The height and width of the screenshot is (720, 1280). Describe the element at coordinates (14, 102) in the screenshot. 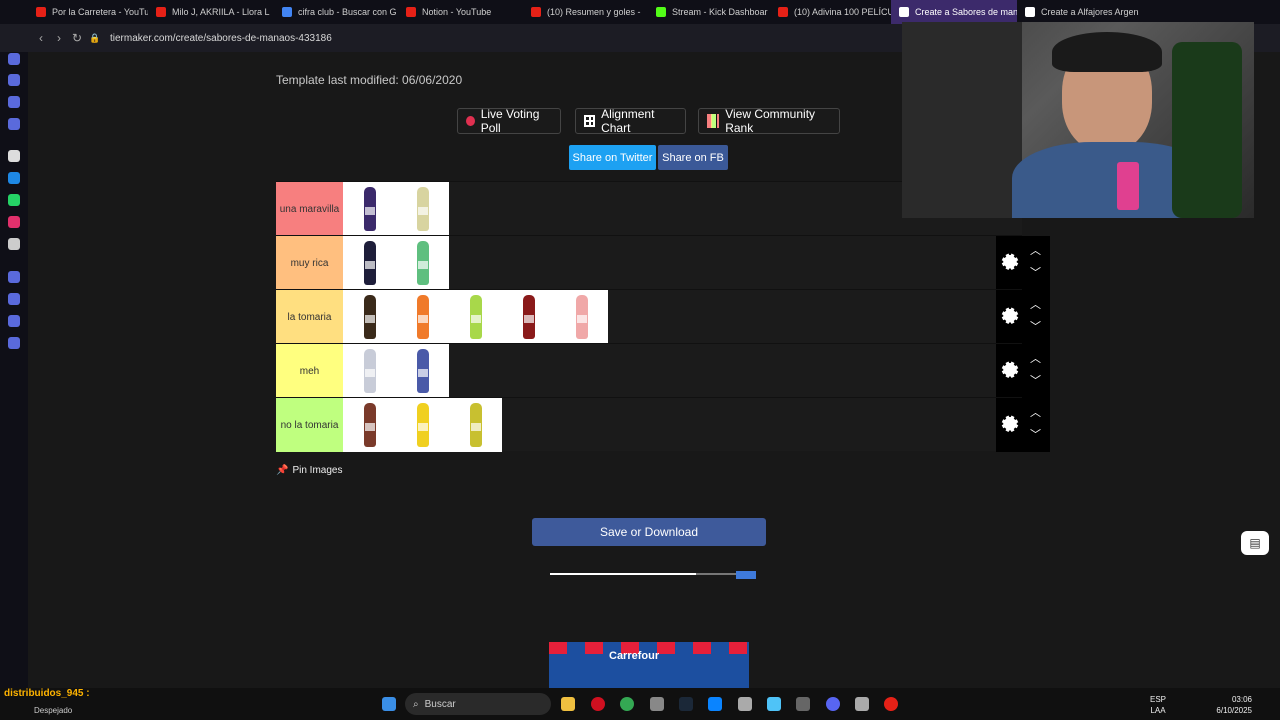

I see `shopping-icon` at that location.